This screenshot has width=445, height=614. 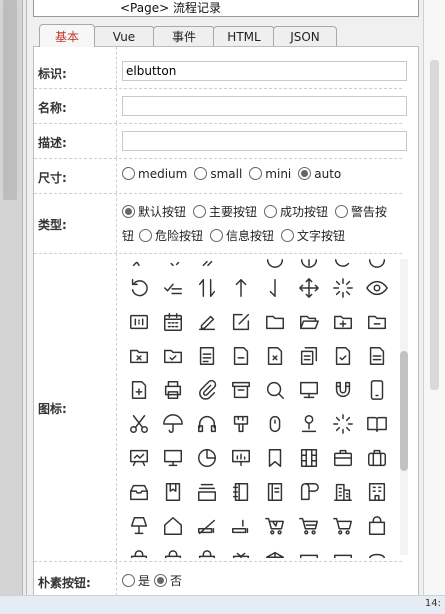 What do you see at coordinates (343, 356) in the screenshot?
I see `document-checked-icon` at bounding box center [343, 356].